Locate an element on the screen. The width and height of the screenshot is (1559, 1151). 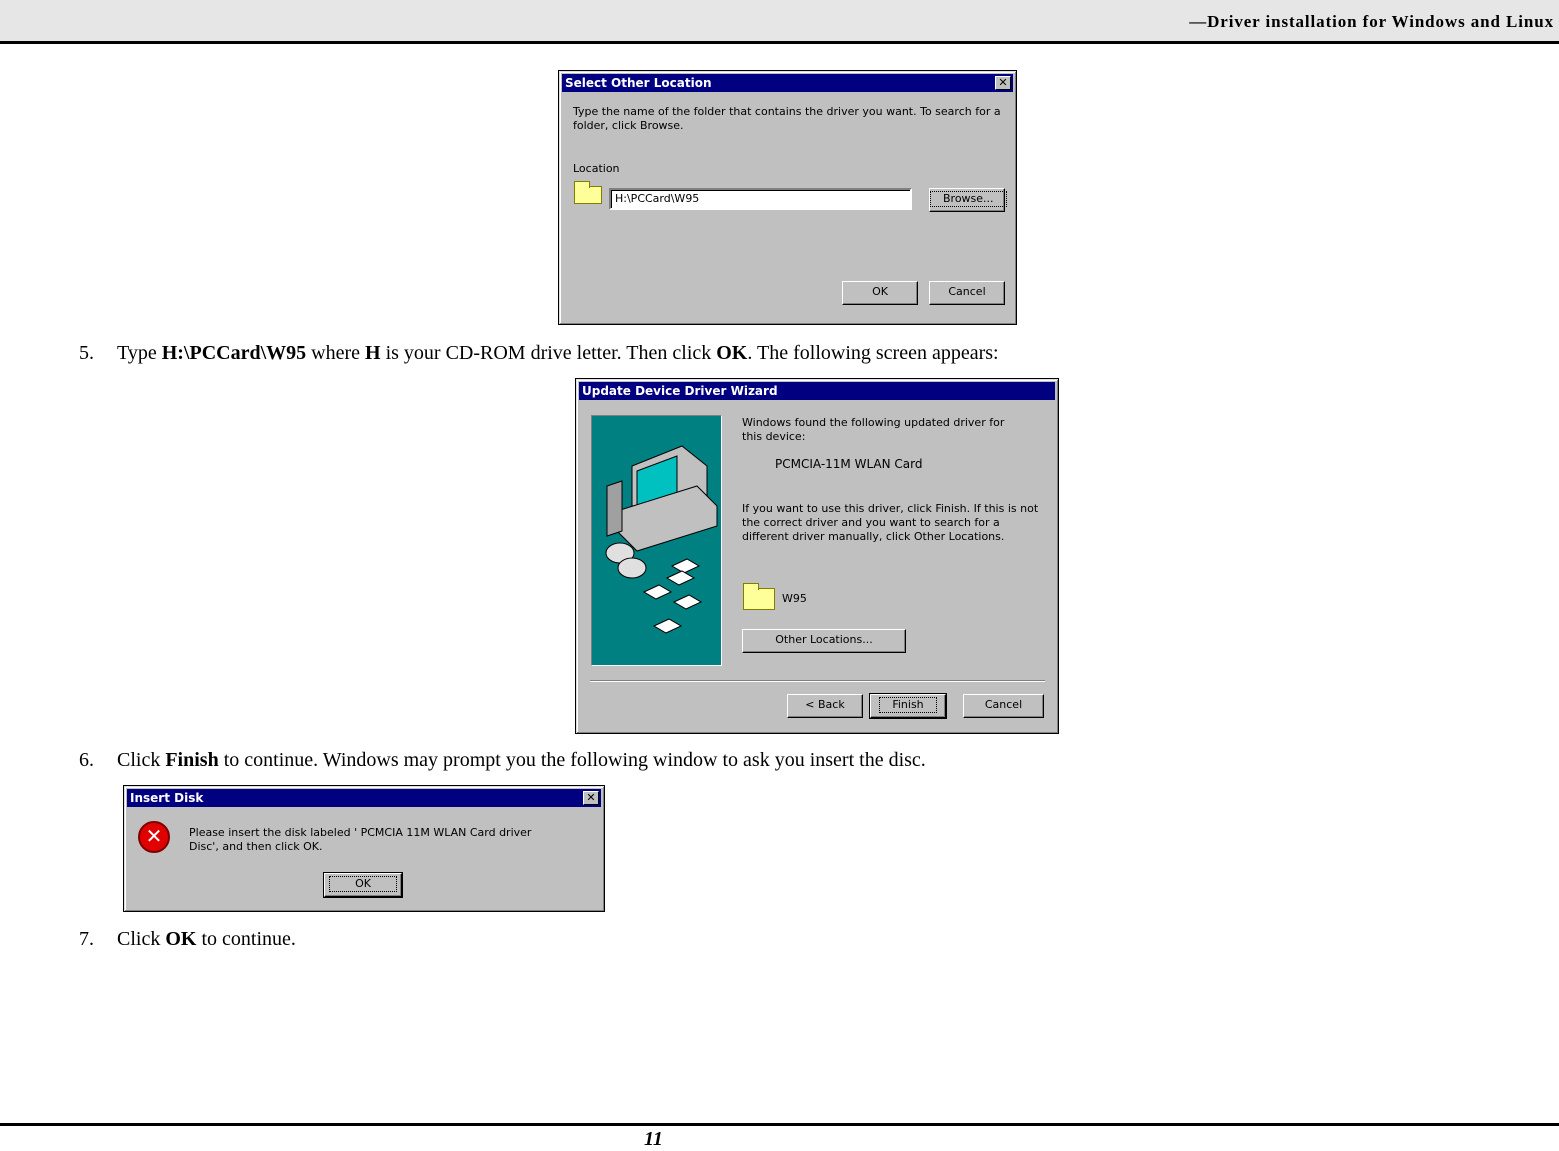
location-input: H:\PCCard\W95 is located at coordinates (760, 199).